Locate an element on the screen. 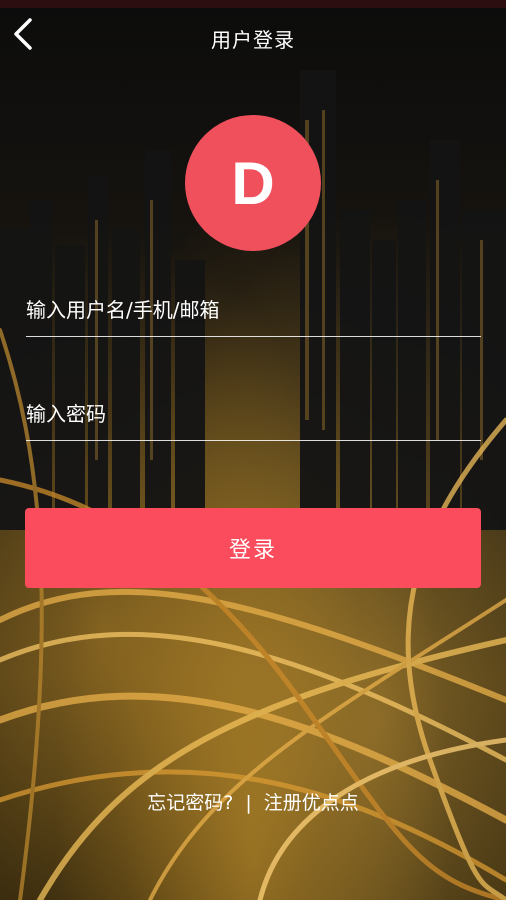  avatar: D is located at coordinates (253, 183).